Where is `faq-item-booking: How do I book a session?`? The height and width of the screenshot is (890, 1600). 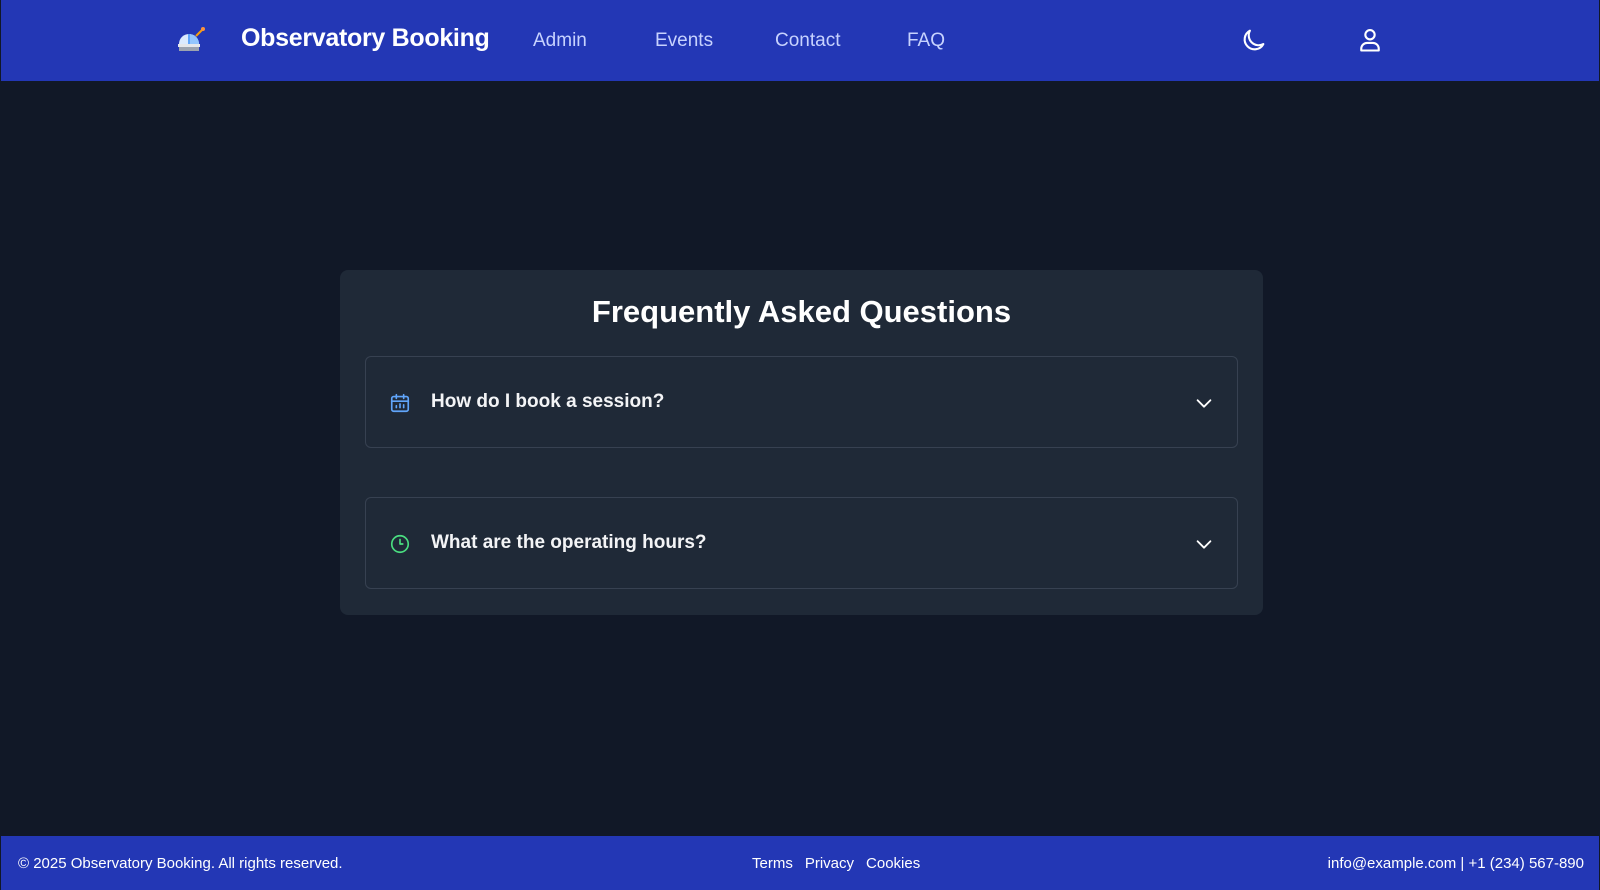 faq-item-booking: How do I book a session? is located at coordinates (801, 402).